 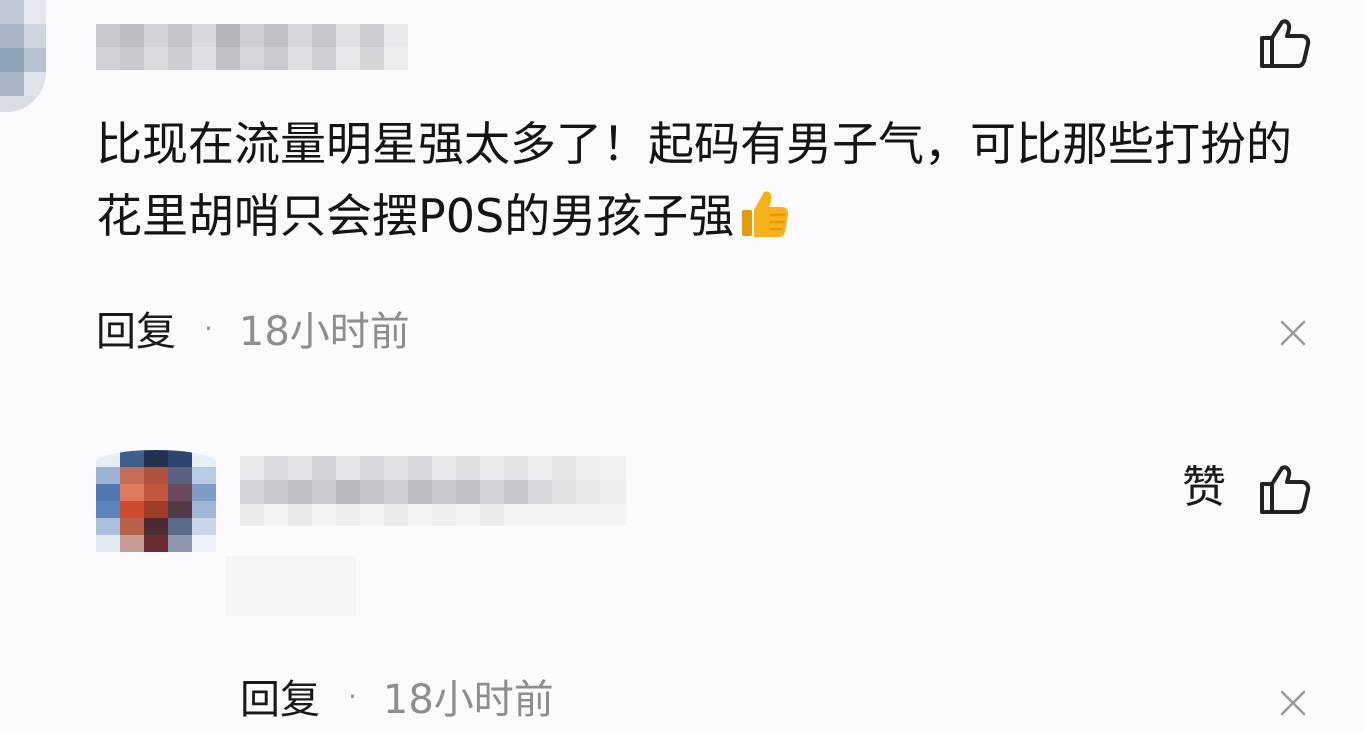 I want to click on like-label: 赞, so click(x=1204, y=488).